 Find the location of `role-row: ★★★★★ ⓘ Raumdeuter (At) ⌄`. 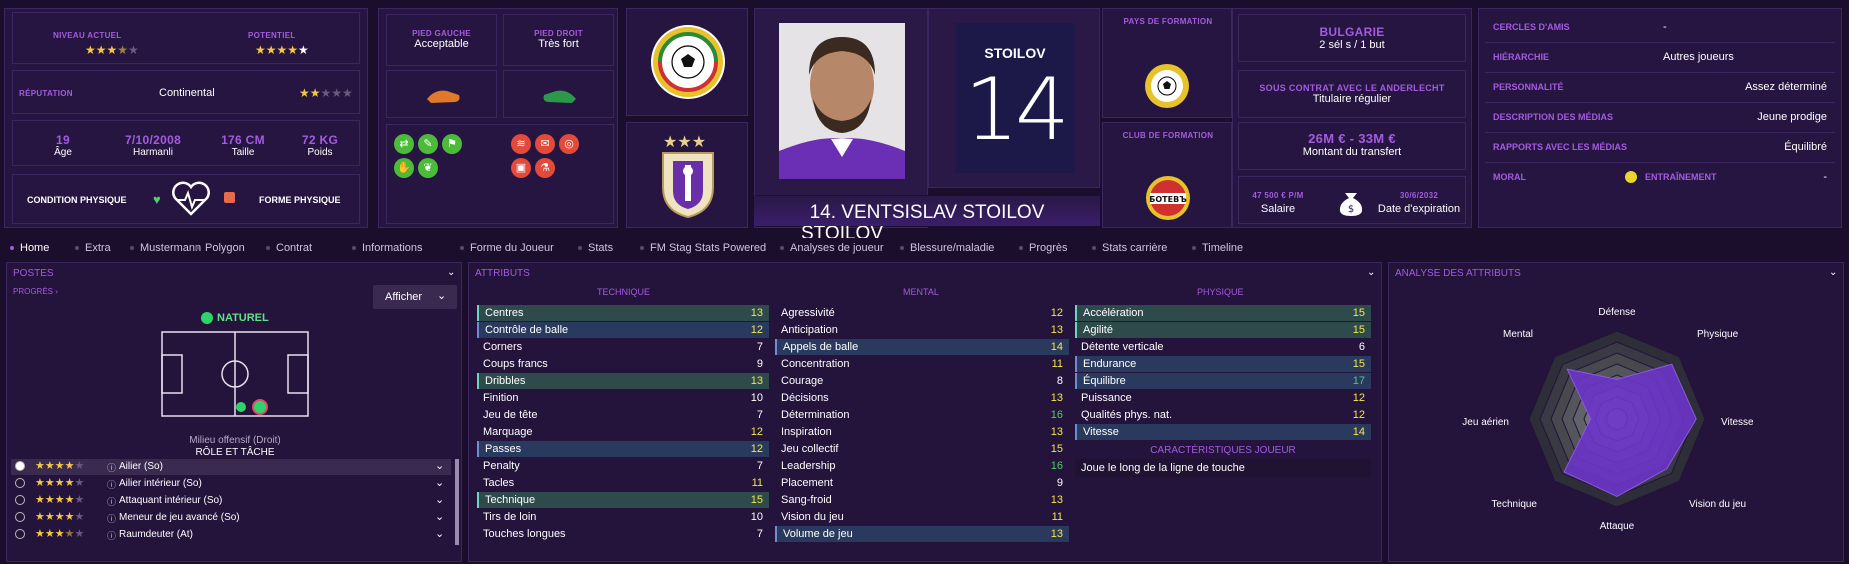

role-row: ★★★★★ ⓘ Raumdeuter (At) ⌄ is located at coordinates (231, 535).